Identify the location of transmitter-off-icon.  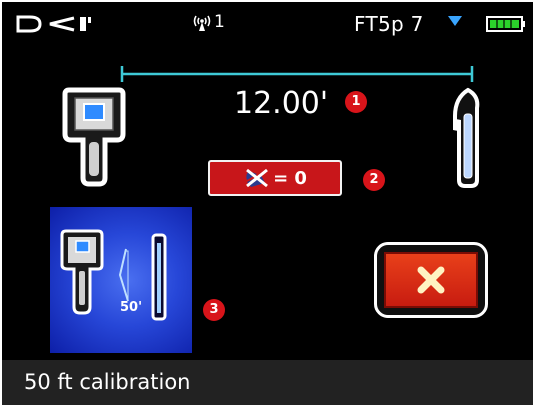
(257, 178).